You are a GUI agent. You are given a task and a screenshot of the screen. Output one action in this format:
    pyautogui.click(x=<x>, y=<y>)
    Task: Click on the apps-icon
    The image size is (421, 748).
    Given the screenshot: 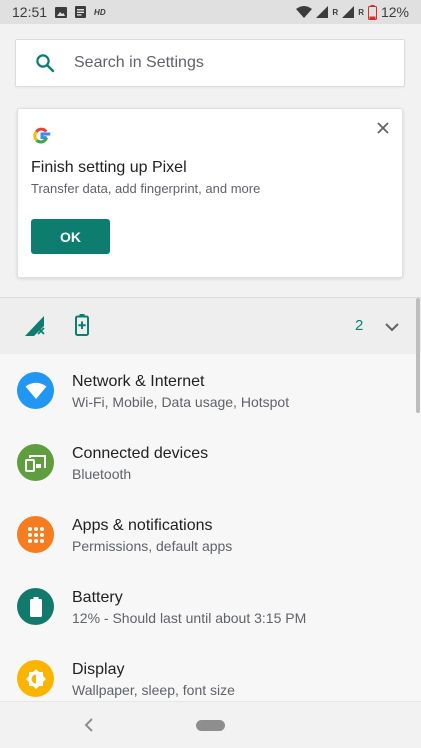 What is the action you would take?
    pyautogui.click(x=35, y=534)
    